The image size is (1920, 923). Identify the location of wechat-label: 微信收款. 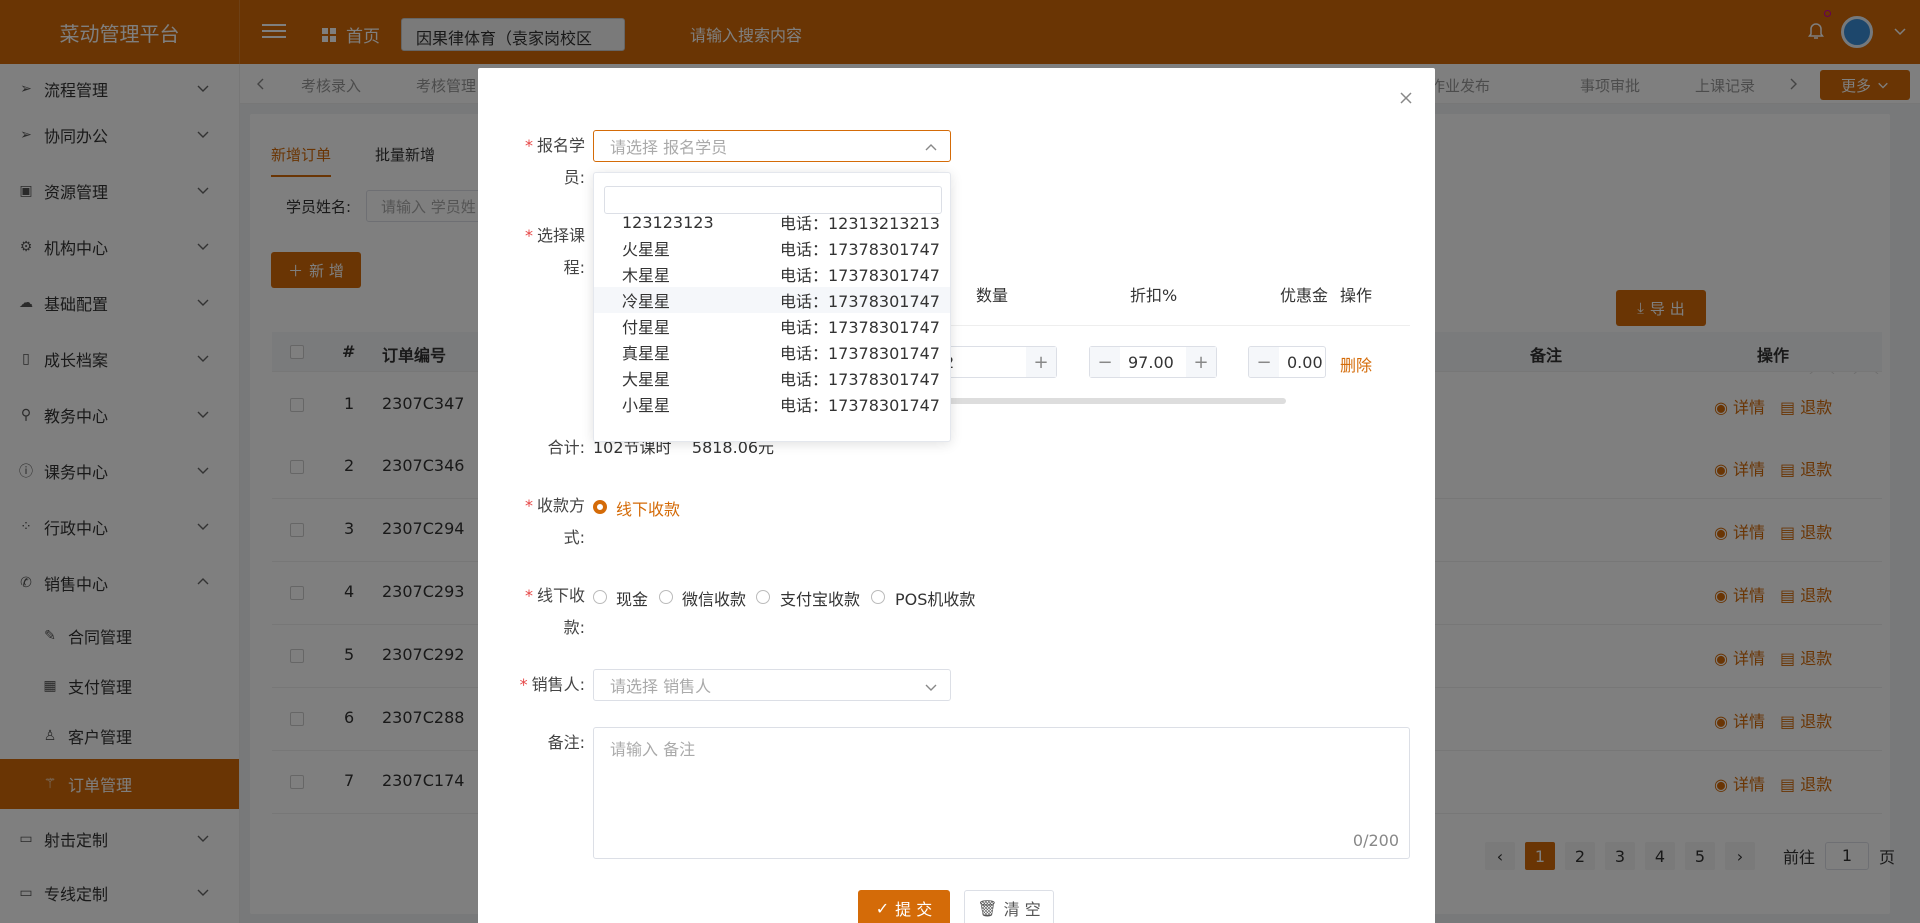
(714, 598).